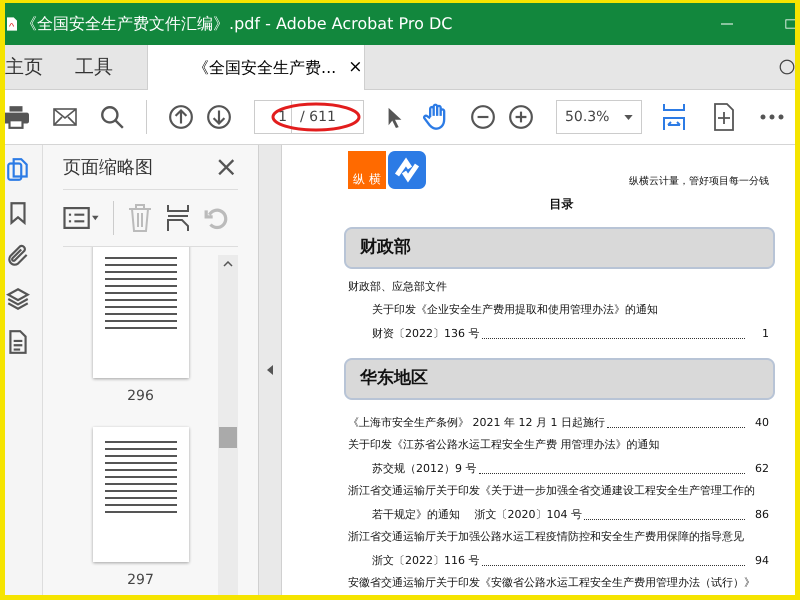 The height and width of the screenshot is (600, 800). I want to click on up-arrow-circle-icon, so click(181, 117).